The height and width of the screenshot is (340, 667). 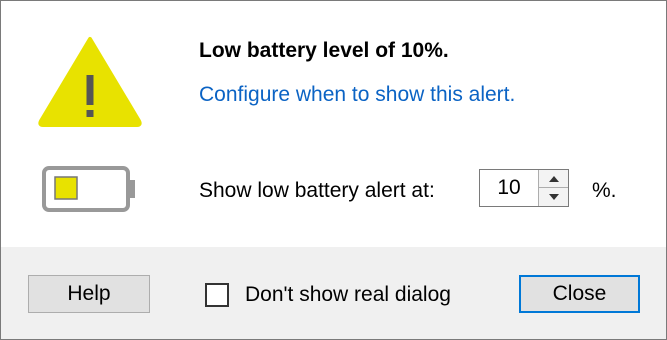 I want to click on warning-triangle-icon, so click(x=90, y=82).